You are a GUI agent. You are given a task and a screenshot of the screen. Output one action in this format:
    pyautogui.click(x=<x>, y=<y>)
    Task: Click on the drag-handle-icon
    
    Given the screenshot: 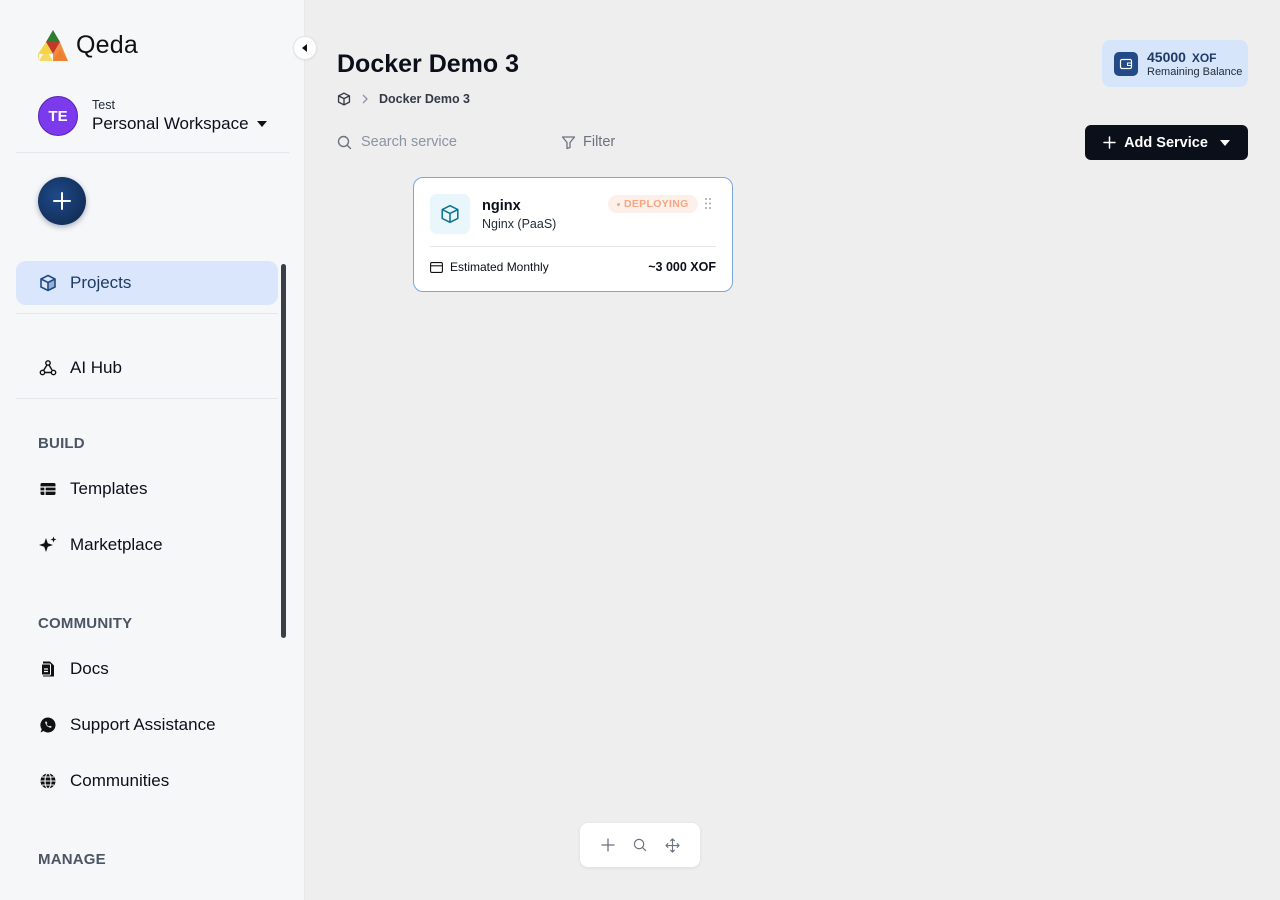 What is the action you would take?
    pyautogui.click(x=708, y=203)
    